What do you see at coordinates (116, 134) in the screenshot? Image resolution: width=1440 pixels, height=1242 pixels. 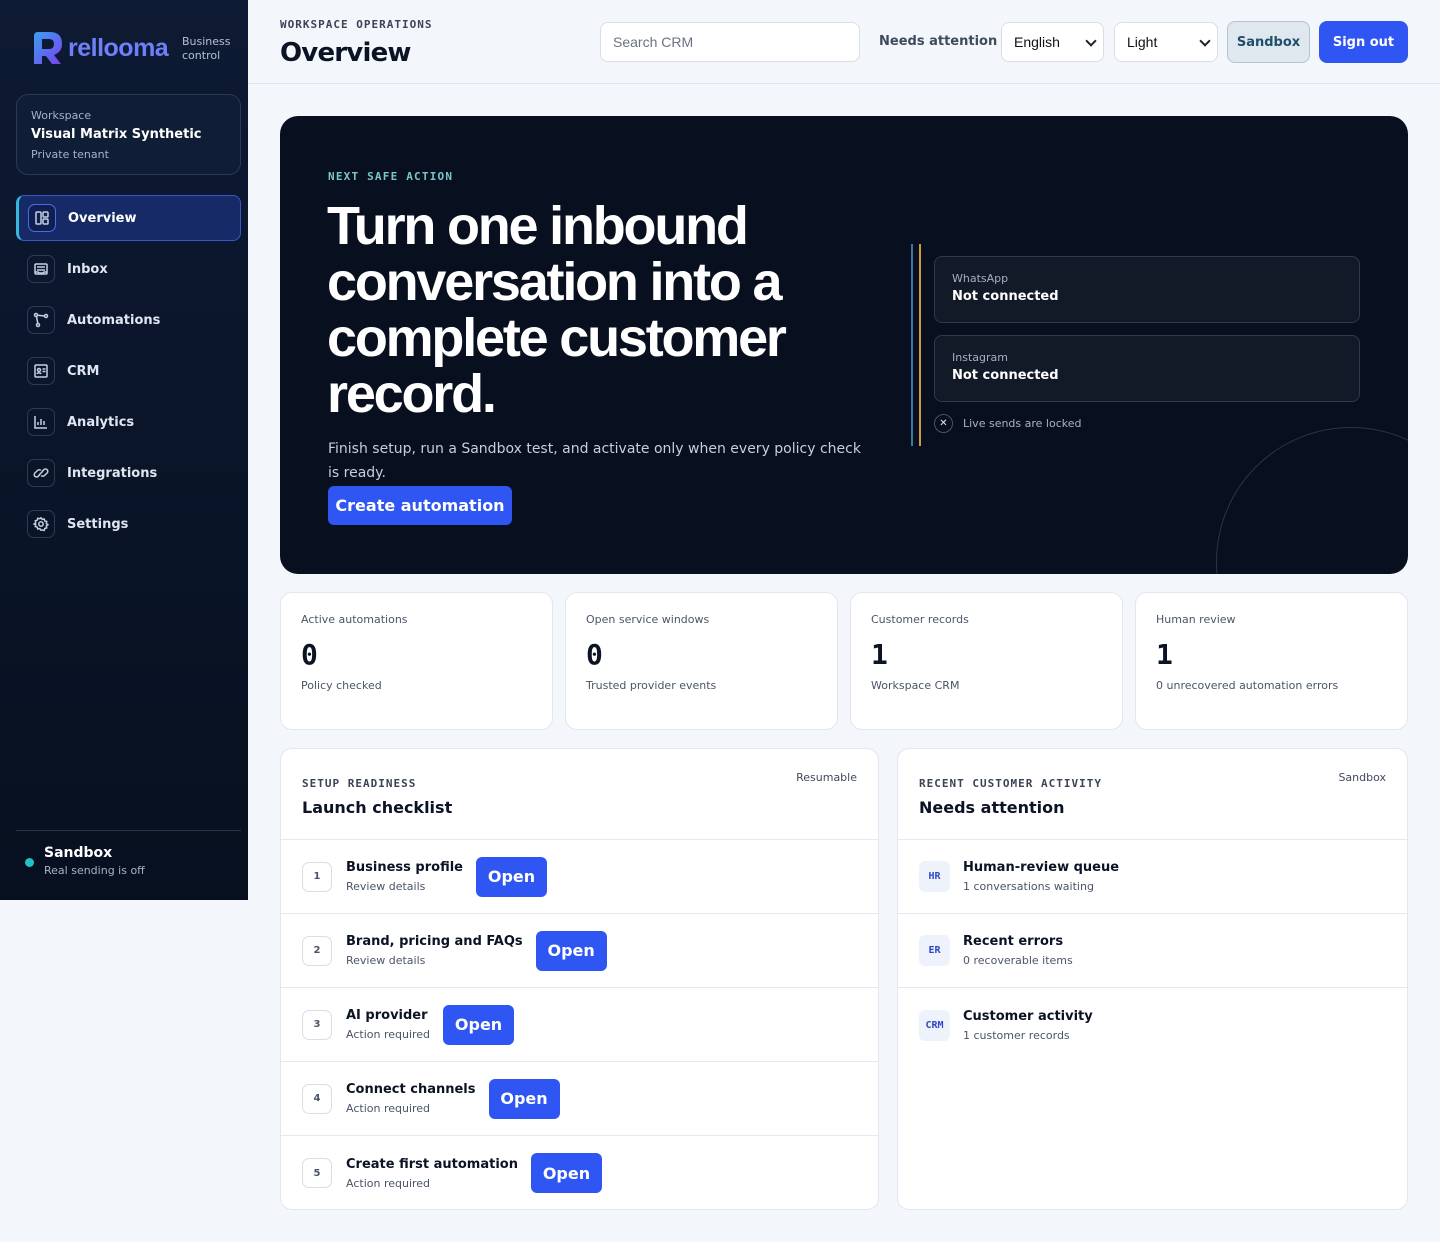 I see `workspace-name: Visual Matrix Synthetic` at bounding box center [116, 134].